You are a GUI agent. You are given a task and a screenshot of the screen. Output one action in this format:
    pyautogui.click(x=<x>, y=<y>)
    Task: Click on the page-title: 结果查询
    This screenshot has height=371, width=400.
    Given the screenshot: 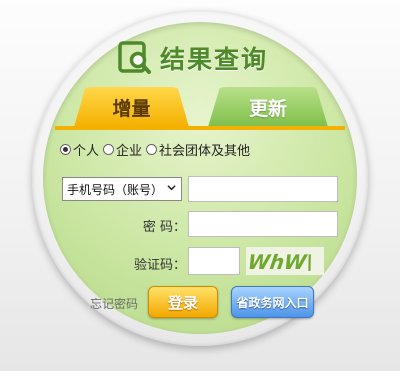 What is the action you would take?
    pyautogui.click(x=214, y=59)
    